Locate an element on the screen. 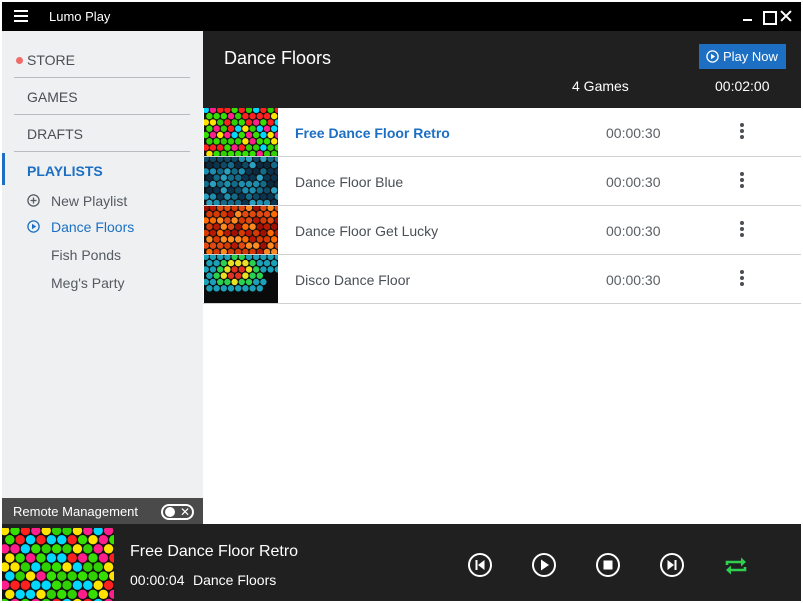 The height and width of the screenshot is (603, 803). notification-dot-icon is located at coordinates (19, 60).